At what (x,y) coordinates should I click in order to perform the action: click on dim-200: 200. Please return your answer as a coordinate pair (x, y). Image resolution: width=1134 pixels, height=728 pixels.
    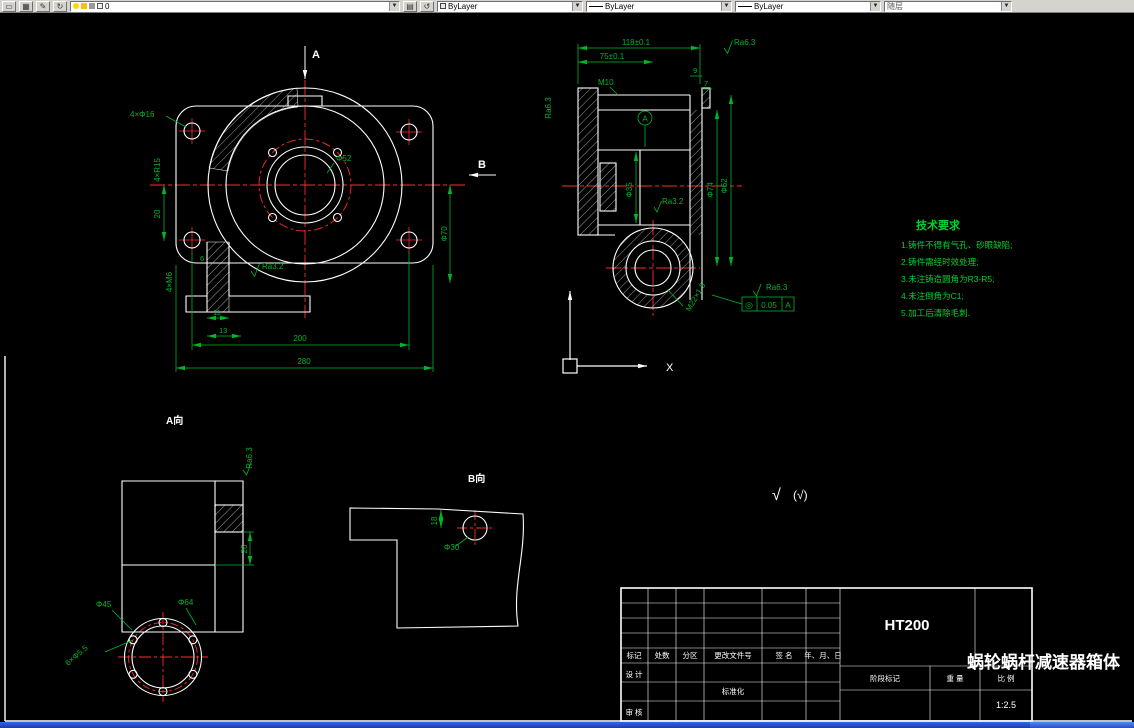
    Looking at the image, I should click on (300, 338).